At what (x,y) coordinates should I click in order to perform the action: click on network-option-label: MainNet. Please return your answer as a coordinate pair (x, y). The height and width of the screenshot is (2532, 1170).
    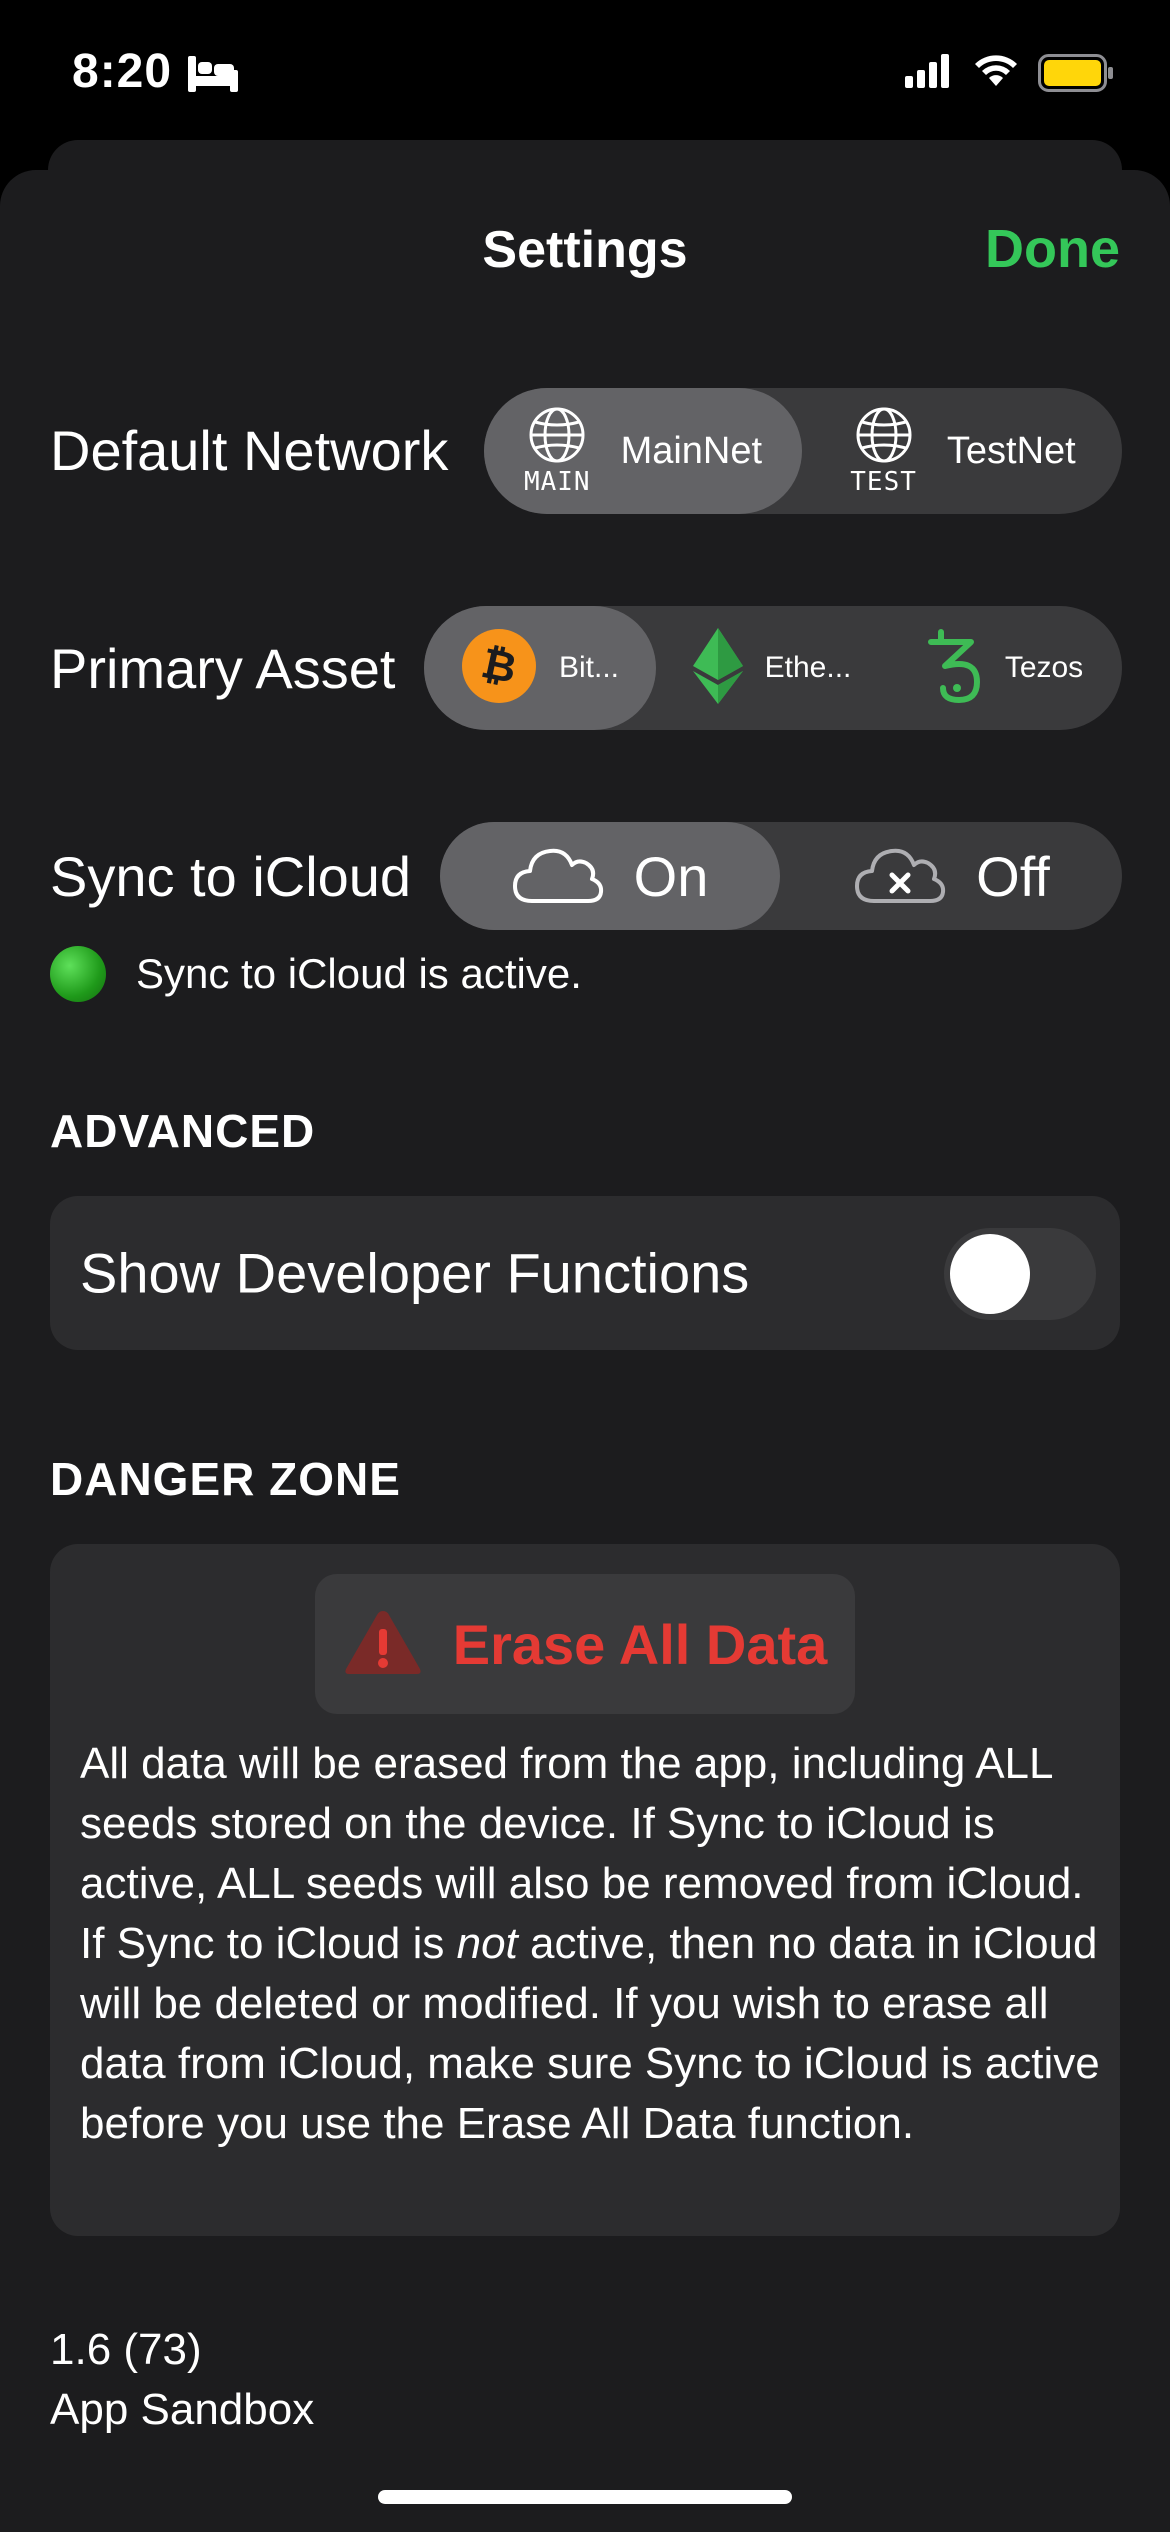
    Looking at the image, I should click on (691, 450).